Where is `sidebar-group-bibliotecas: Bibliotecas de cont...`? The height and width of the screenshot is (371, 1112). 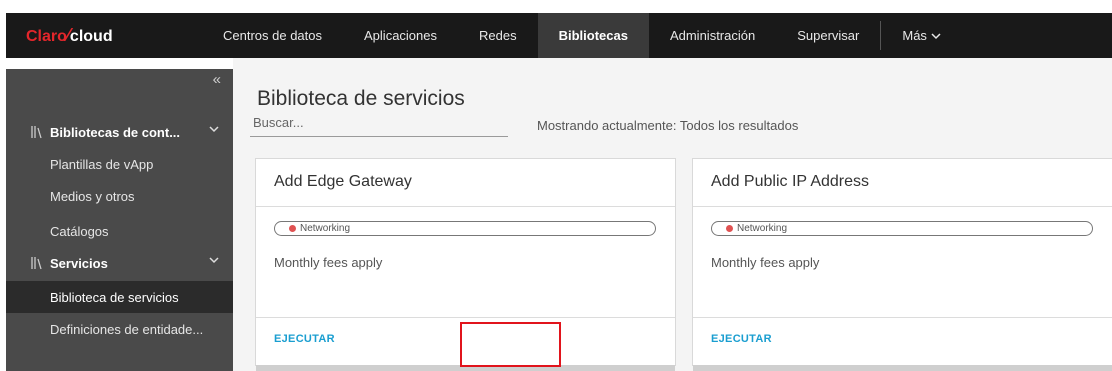
sidebar-group-bibliotecas: Bibliotecas de cont... is located at coordinates (119, 132).